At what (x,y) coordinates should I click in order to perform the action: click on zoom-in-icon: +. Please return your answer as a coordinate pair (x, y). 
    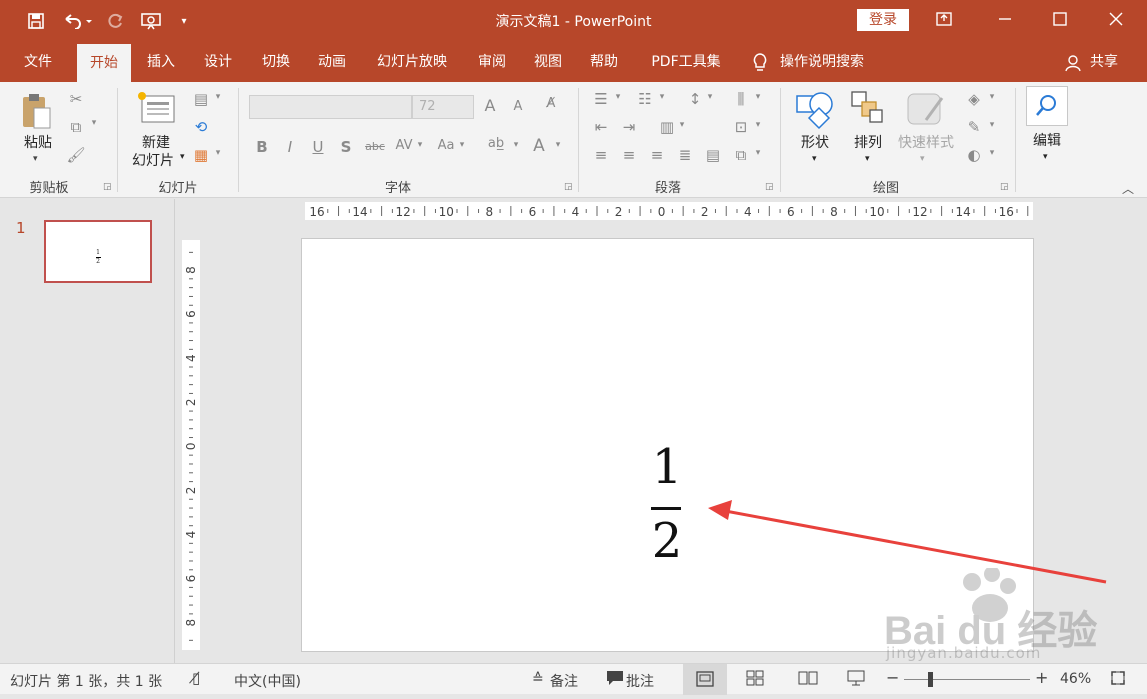
    Looking at the image, I should click on (1041, 677).